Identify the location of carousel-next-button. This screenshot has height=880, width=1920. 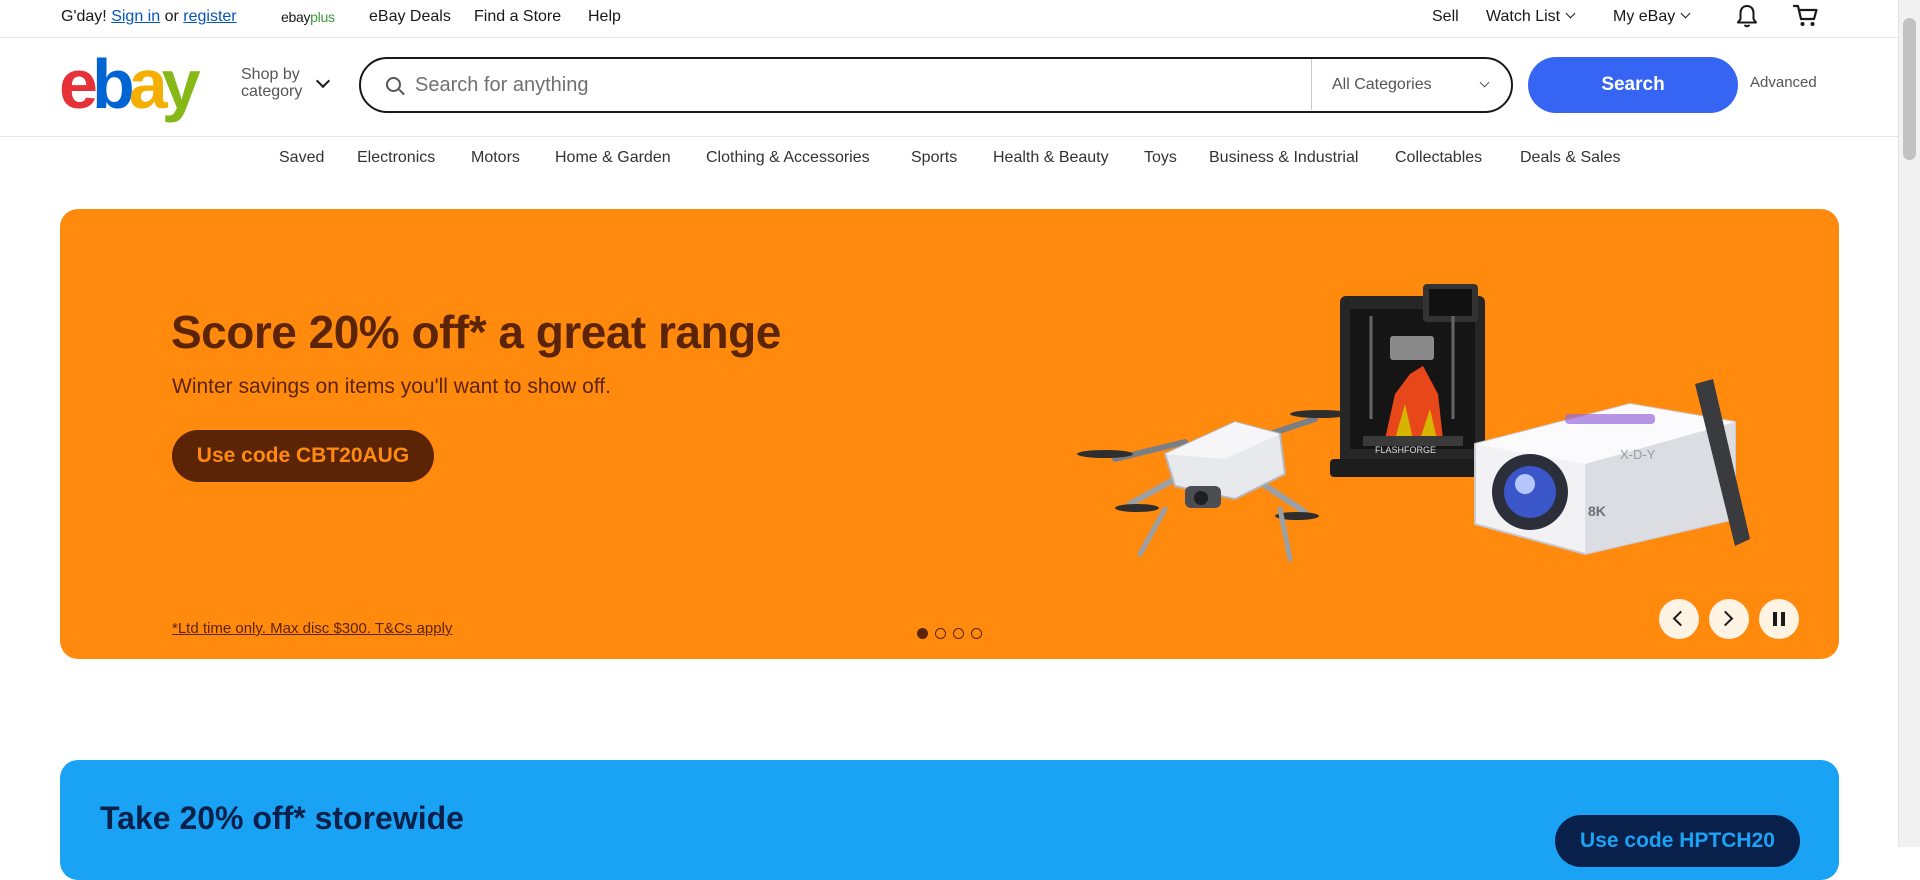
(1729, 619).